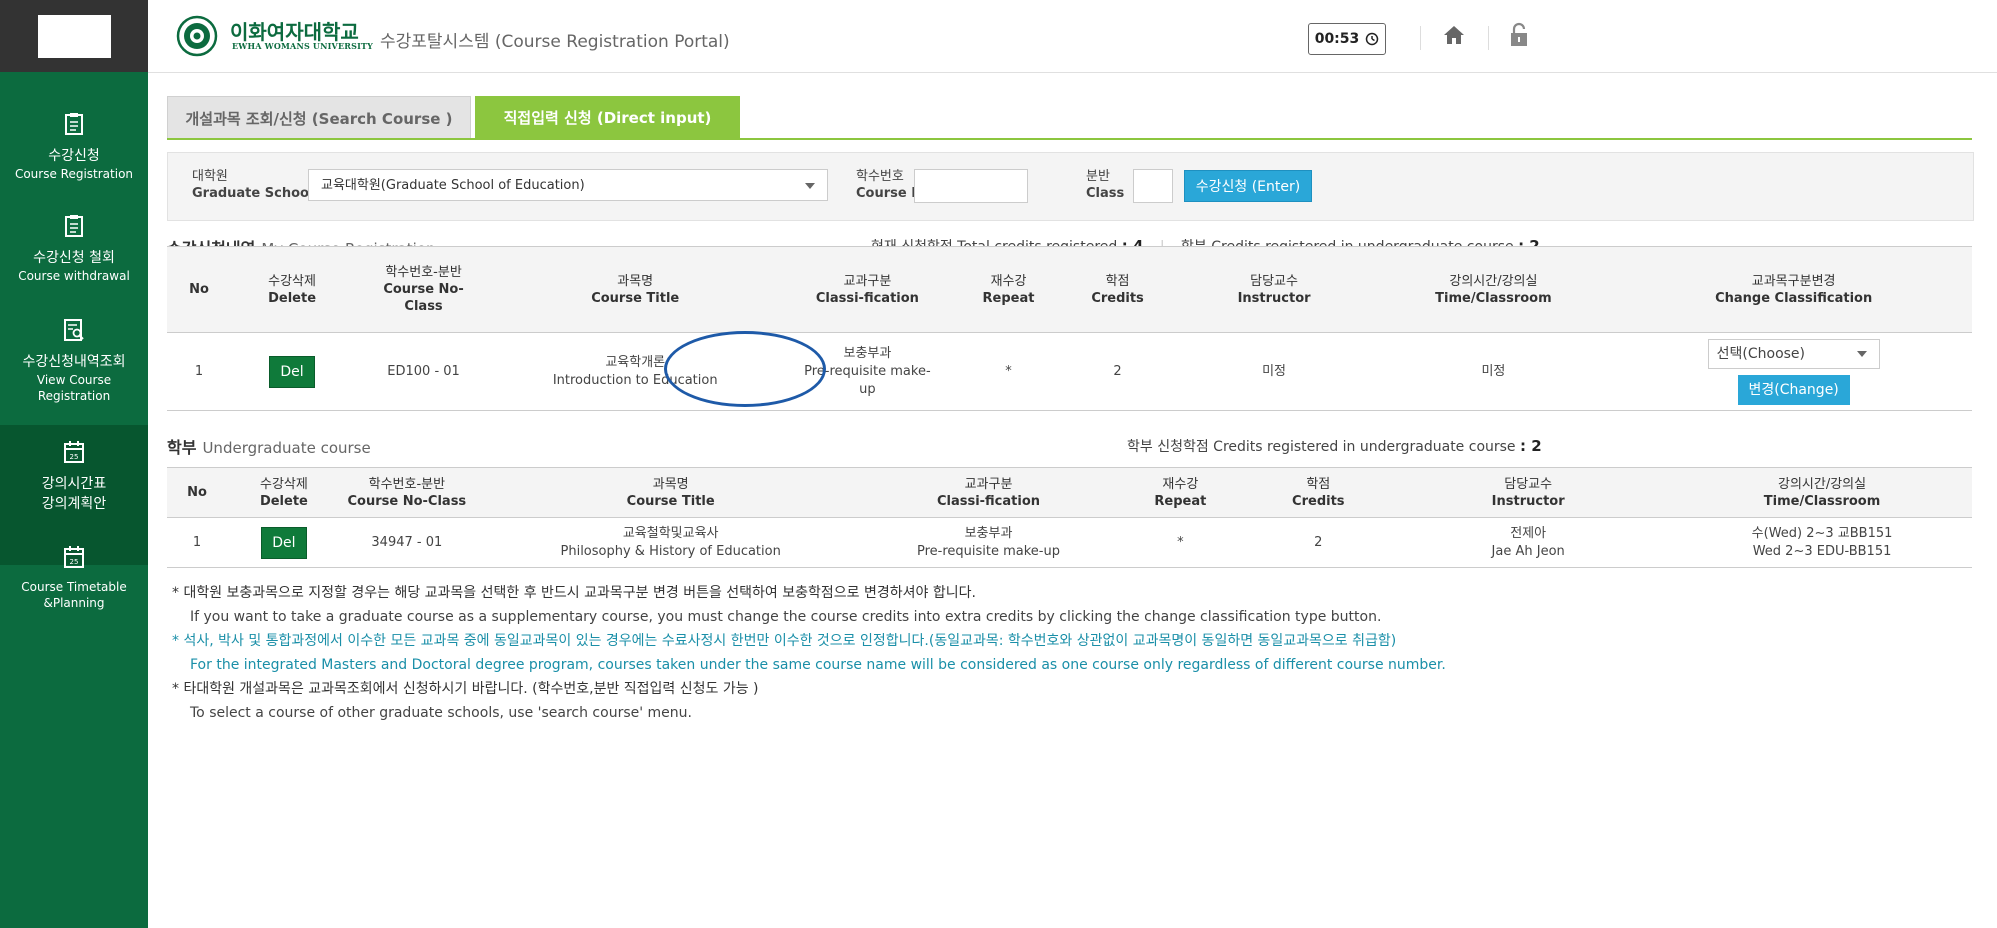  I want to click on logo-placeholder, so click(74, 36).